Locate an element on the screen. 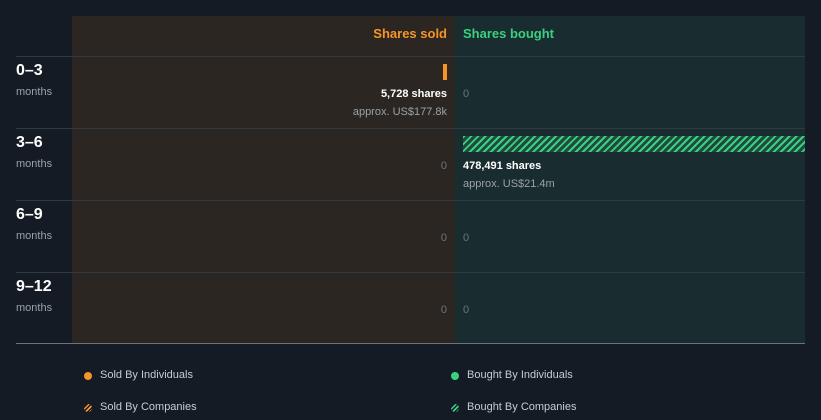 The height and width of the screenshot is (420, 821). chart-baseline is located at coordinates (410, 343).